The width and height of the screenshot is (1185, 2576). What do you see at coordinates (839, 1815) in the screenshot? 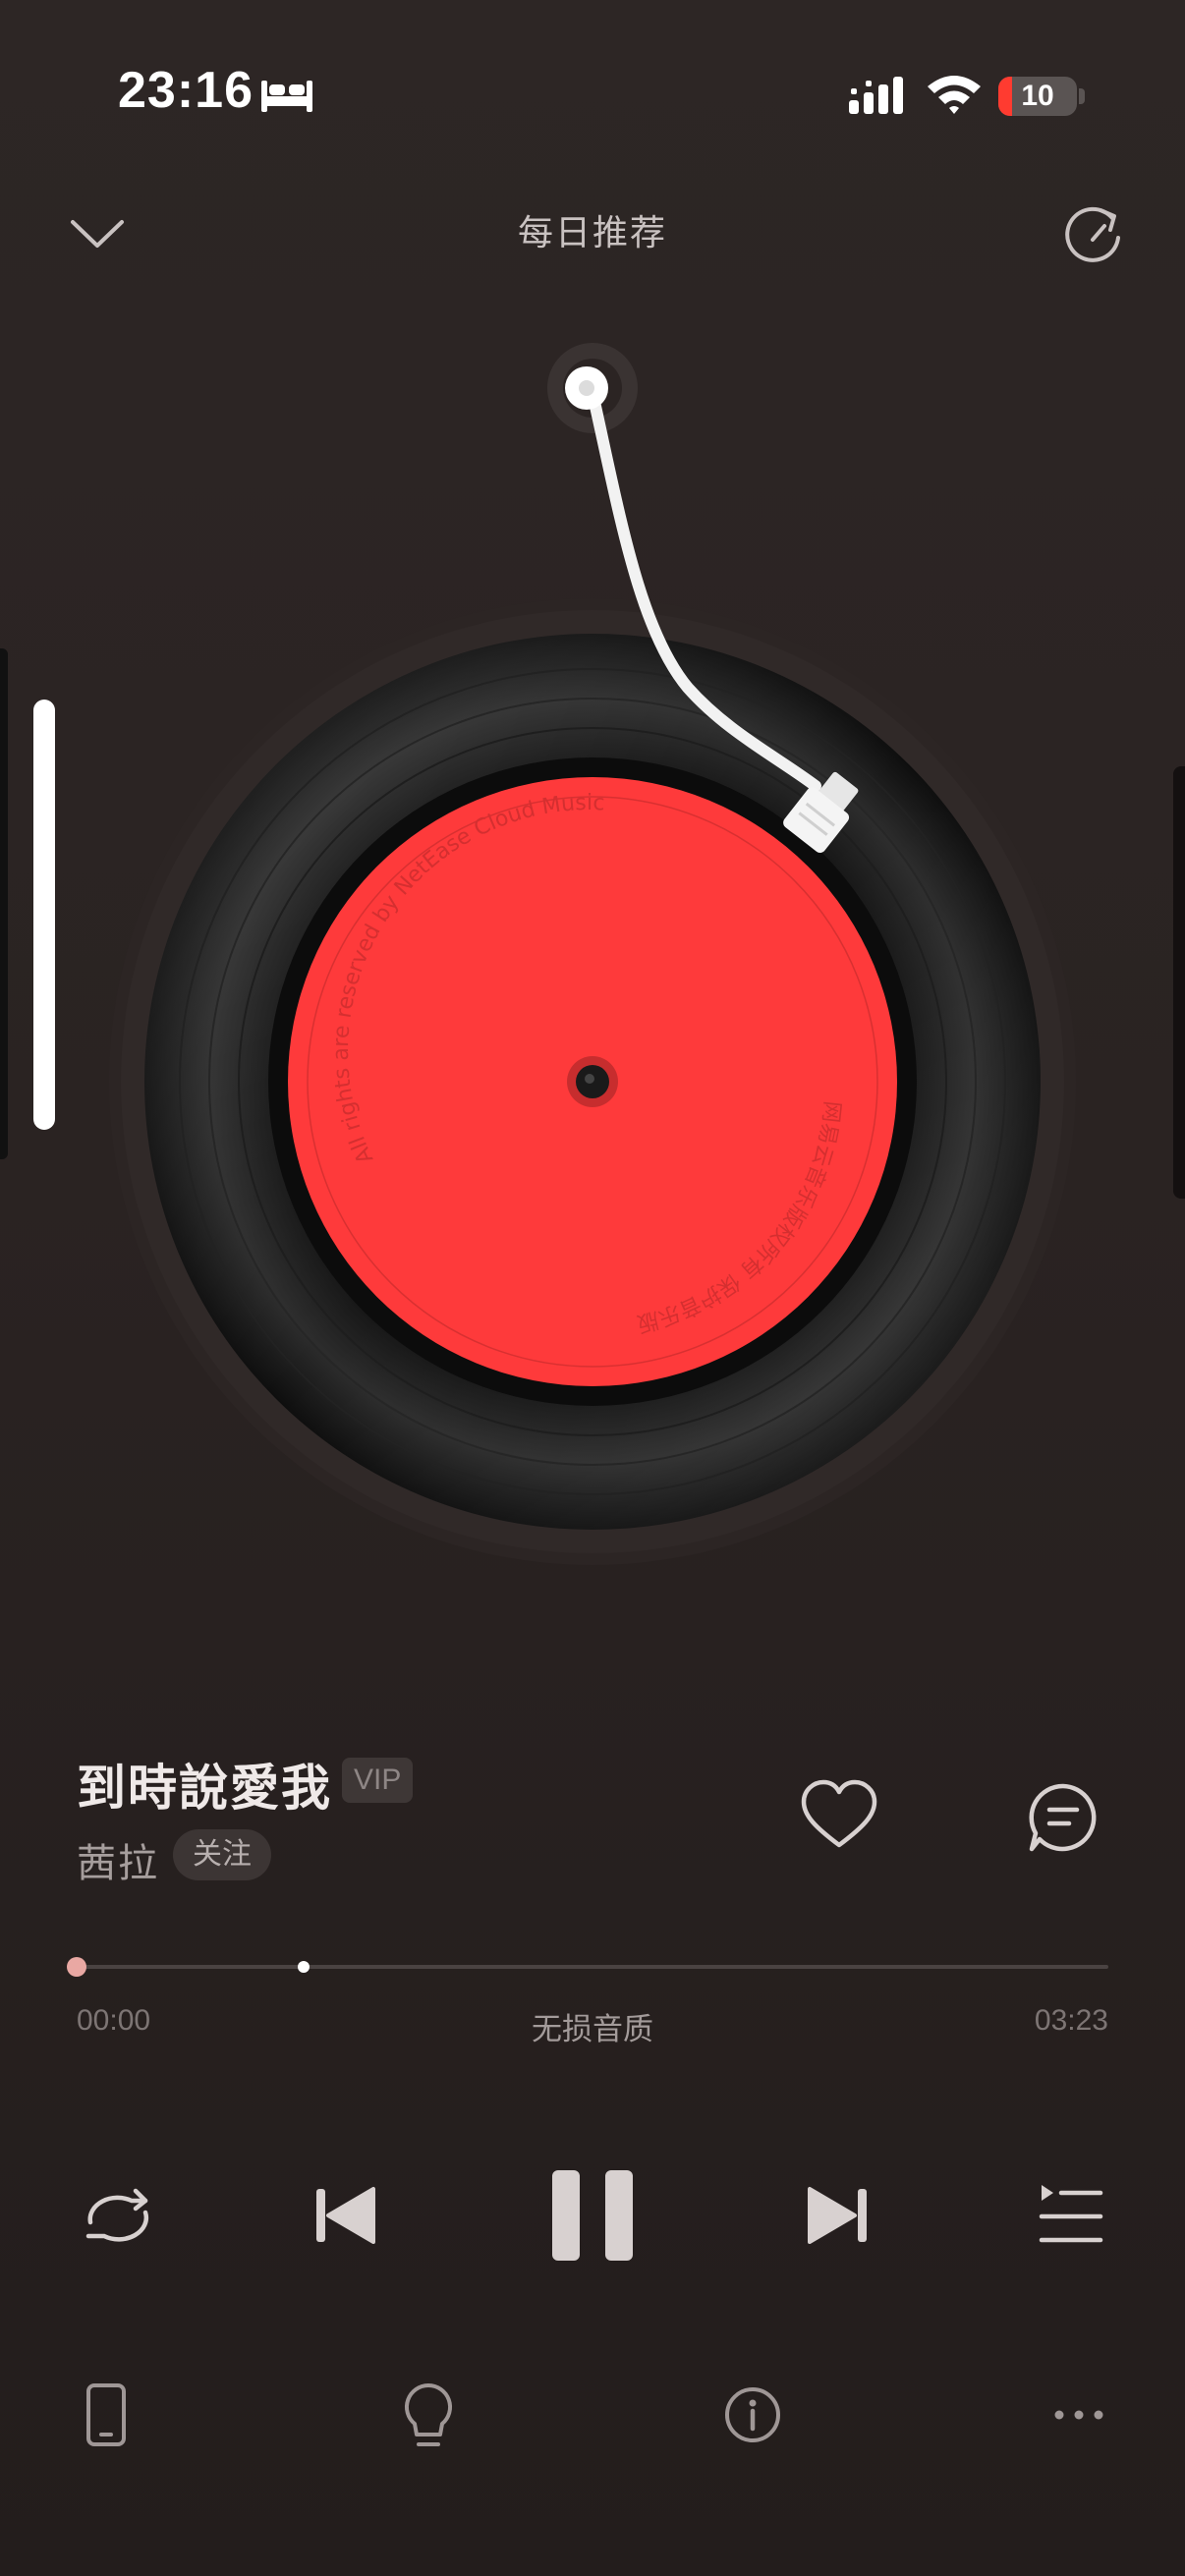
I see `heart-icon` at bounding box center [839, 1815].